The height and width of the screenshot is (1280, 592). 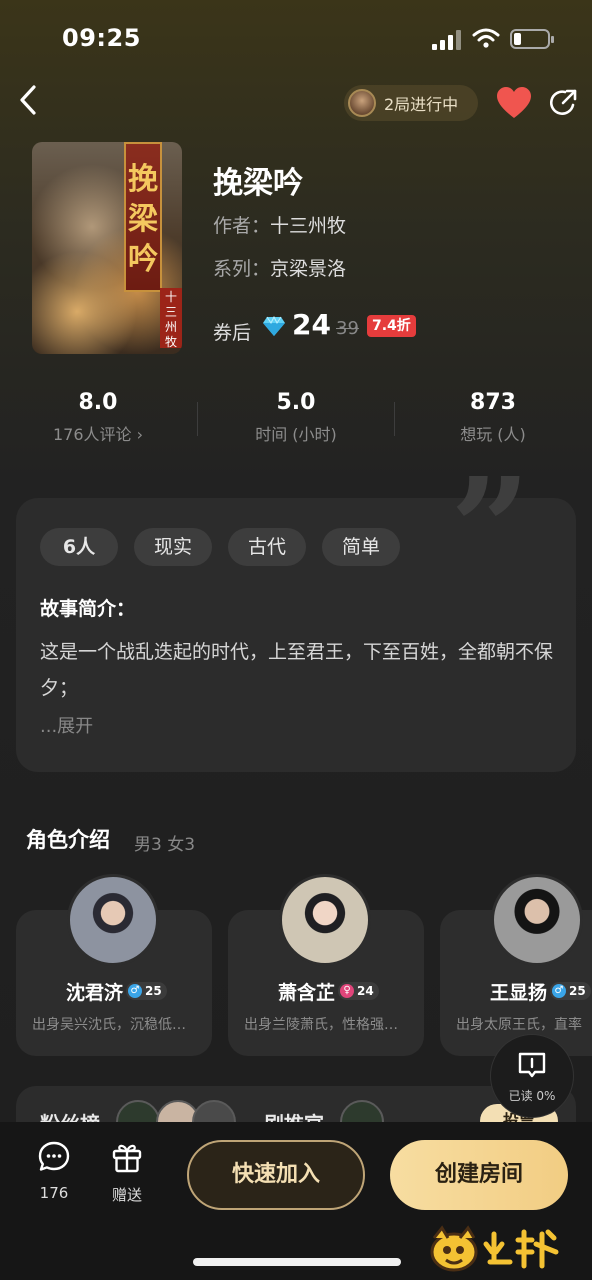 What do you see at coordinates (421, 104) in the screenshot?
I see `progress-text: 2局进行中` at bounding box center [421, 104].